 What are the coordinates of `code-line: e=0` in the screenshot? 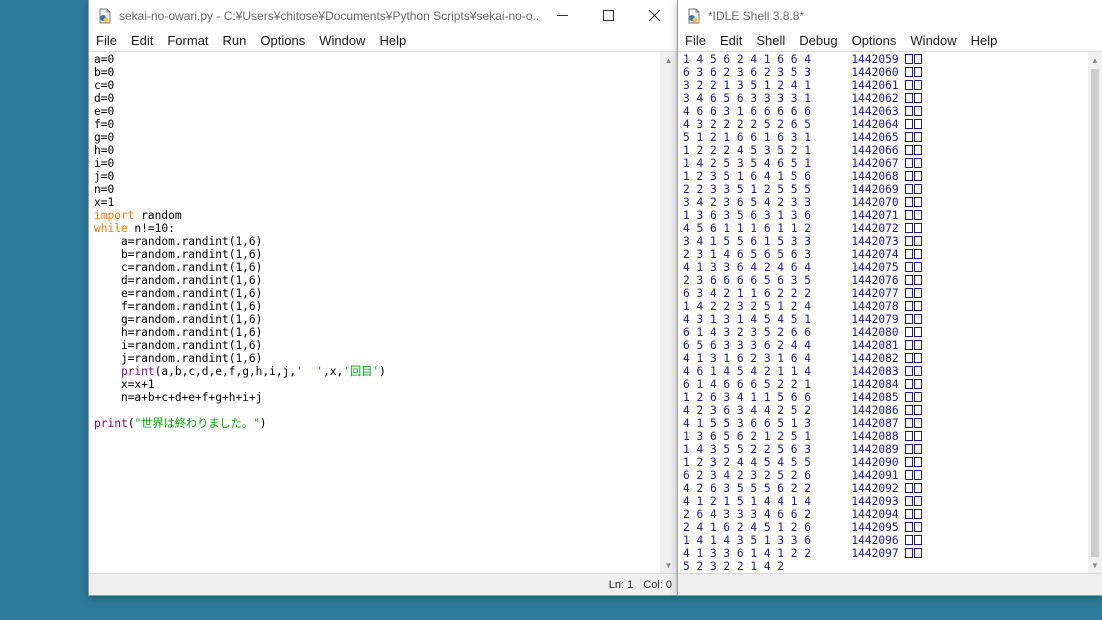 It's located at (377, 111).